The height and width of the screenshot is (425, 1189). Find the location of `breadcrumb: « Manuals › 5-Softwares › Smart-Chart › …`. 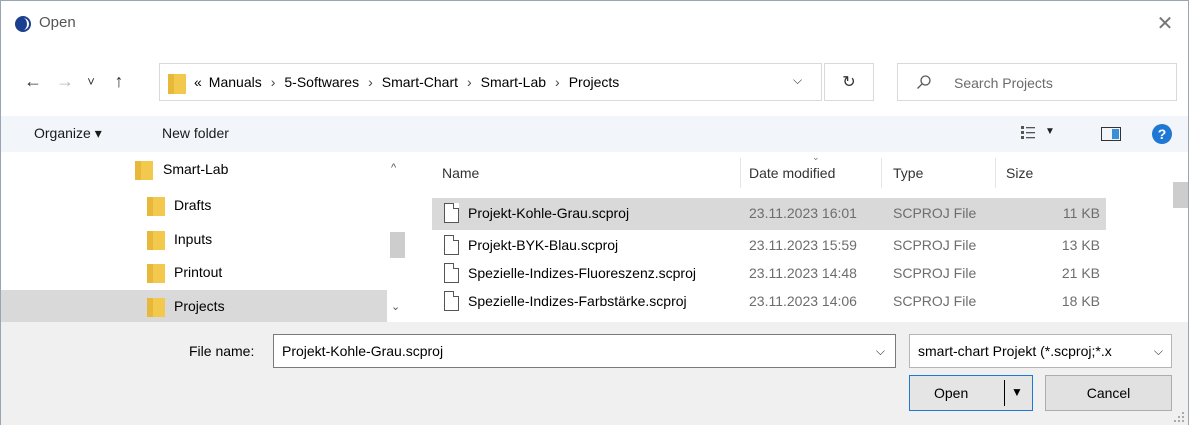

breadcrumb: « Manuals › 5-Softwares › Smart-Chart › … is located at coordinates (406, 82).